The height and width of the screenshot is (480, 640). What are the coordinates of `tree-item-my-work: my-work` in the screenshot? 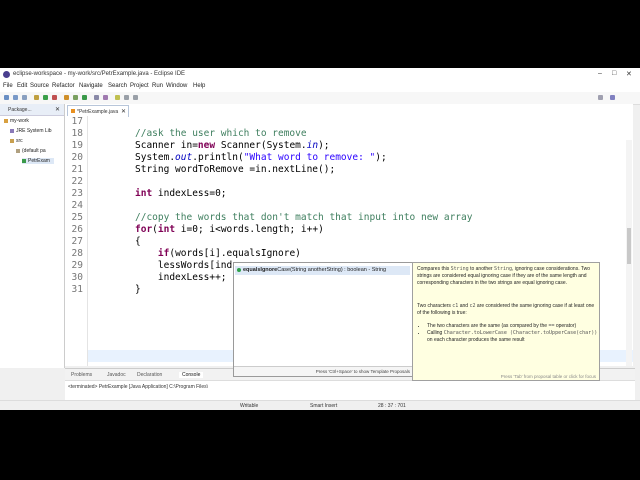 It's located at (16, 121).